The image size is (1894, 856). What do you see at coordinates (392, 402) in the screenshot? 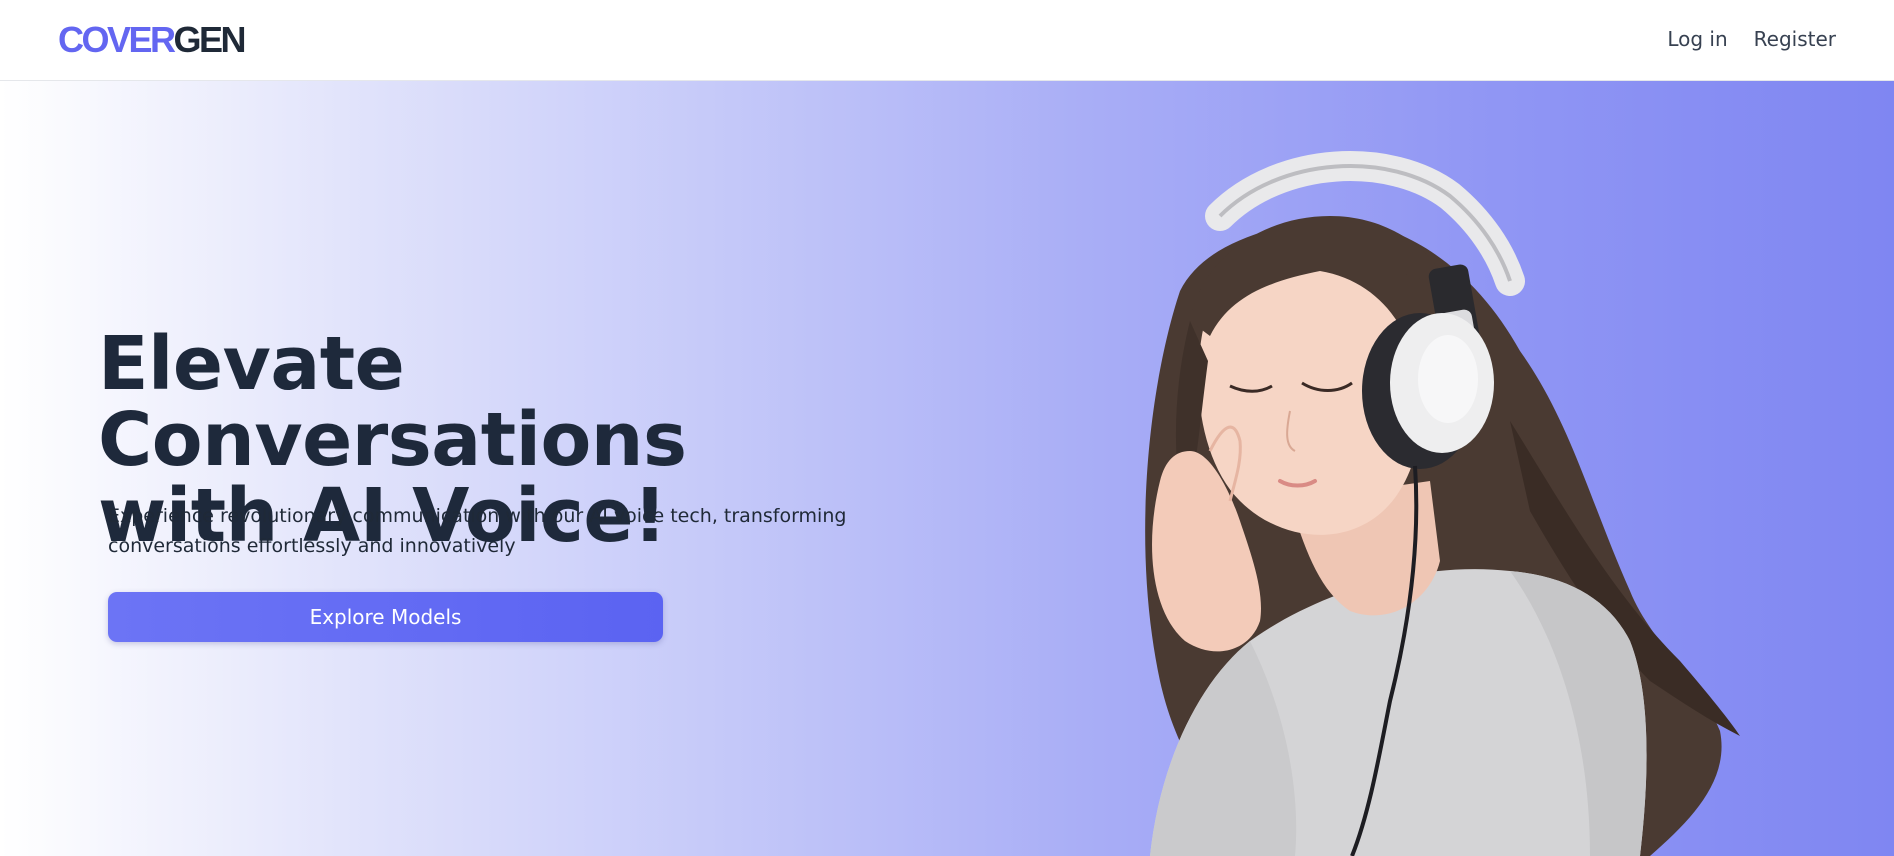
I see `headline-line-1: Elevate Conversations` at bounding box center [392, 402].